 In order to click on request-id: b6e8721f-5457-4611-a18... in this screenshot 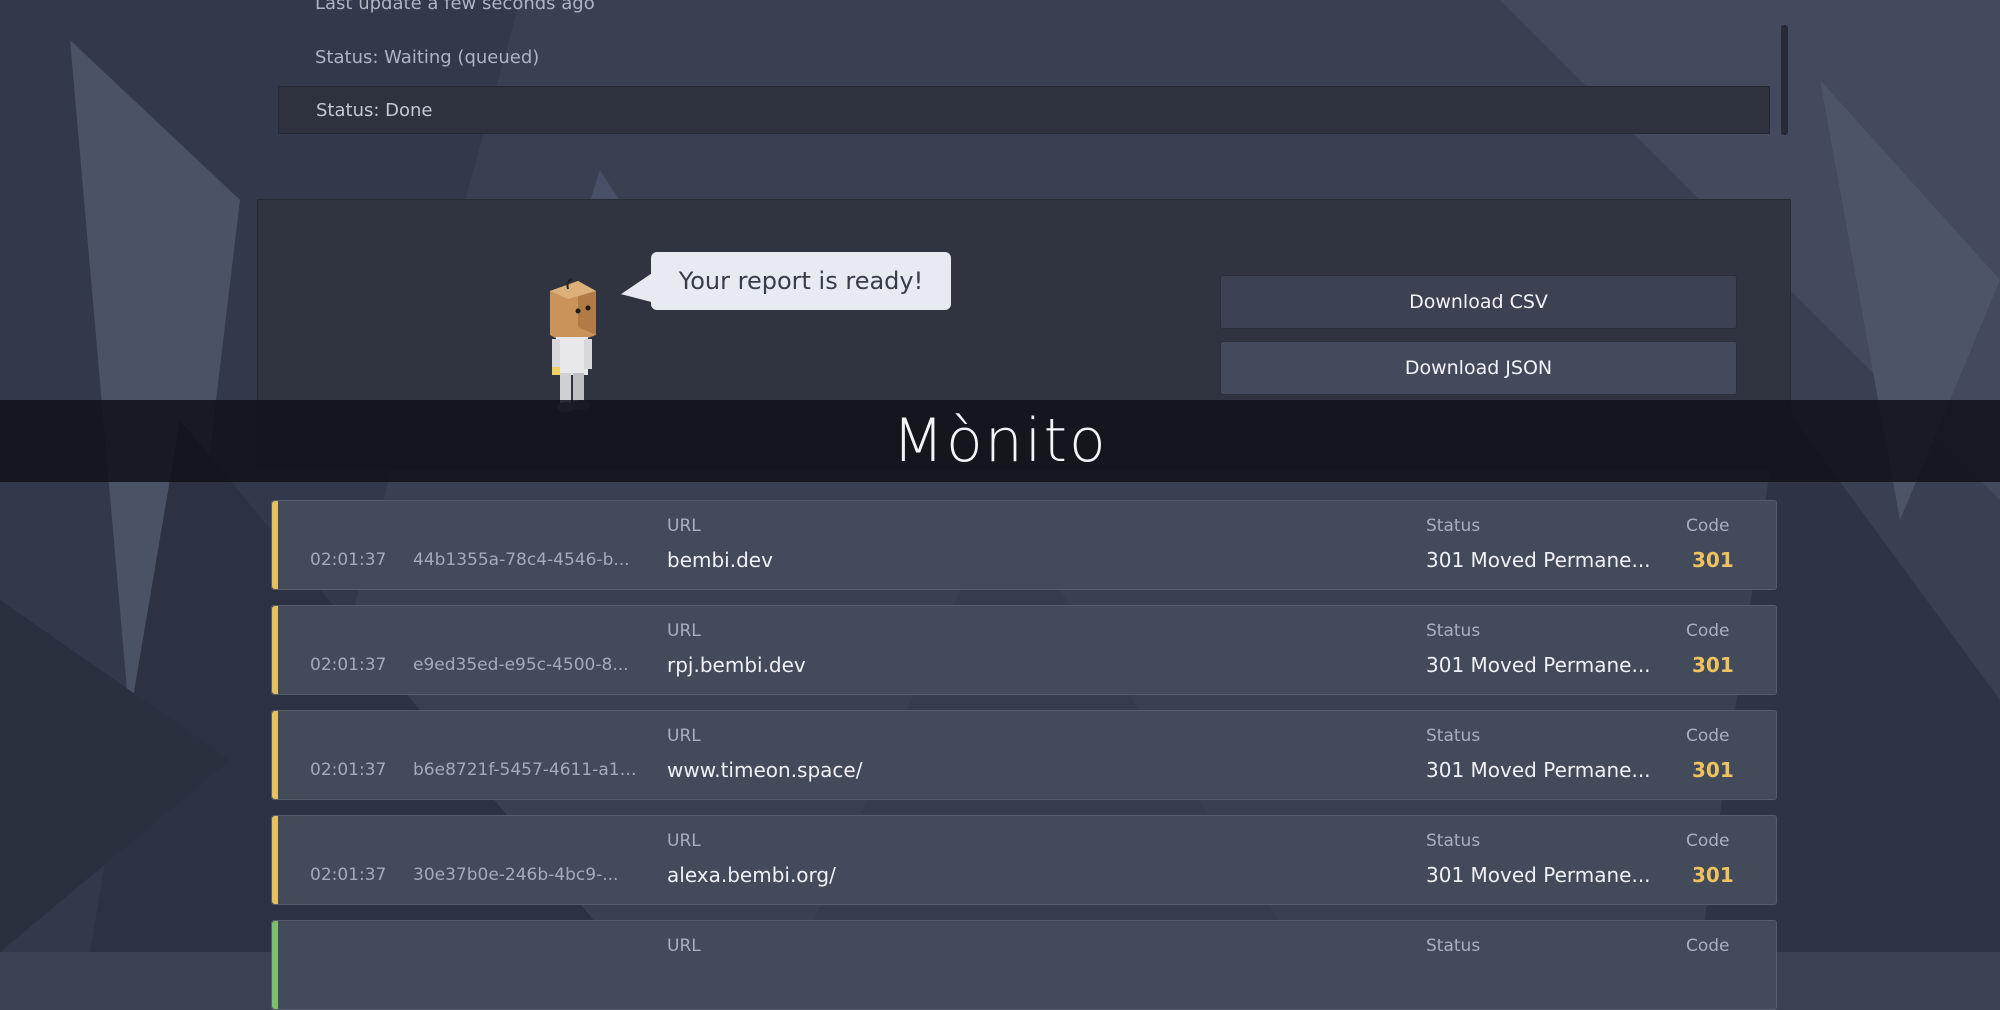, I will do `click(525, 770)`.